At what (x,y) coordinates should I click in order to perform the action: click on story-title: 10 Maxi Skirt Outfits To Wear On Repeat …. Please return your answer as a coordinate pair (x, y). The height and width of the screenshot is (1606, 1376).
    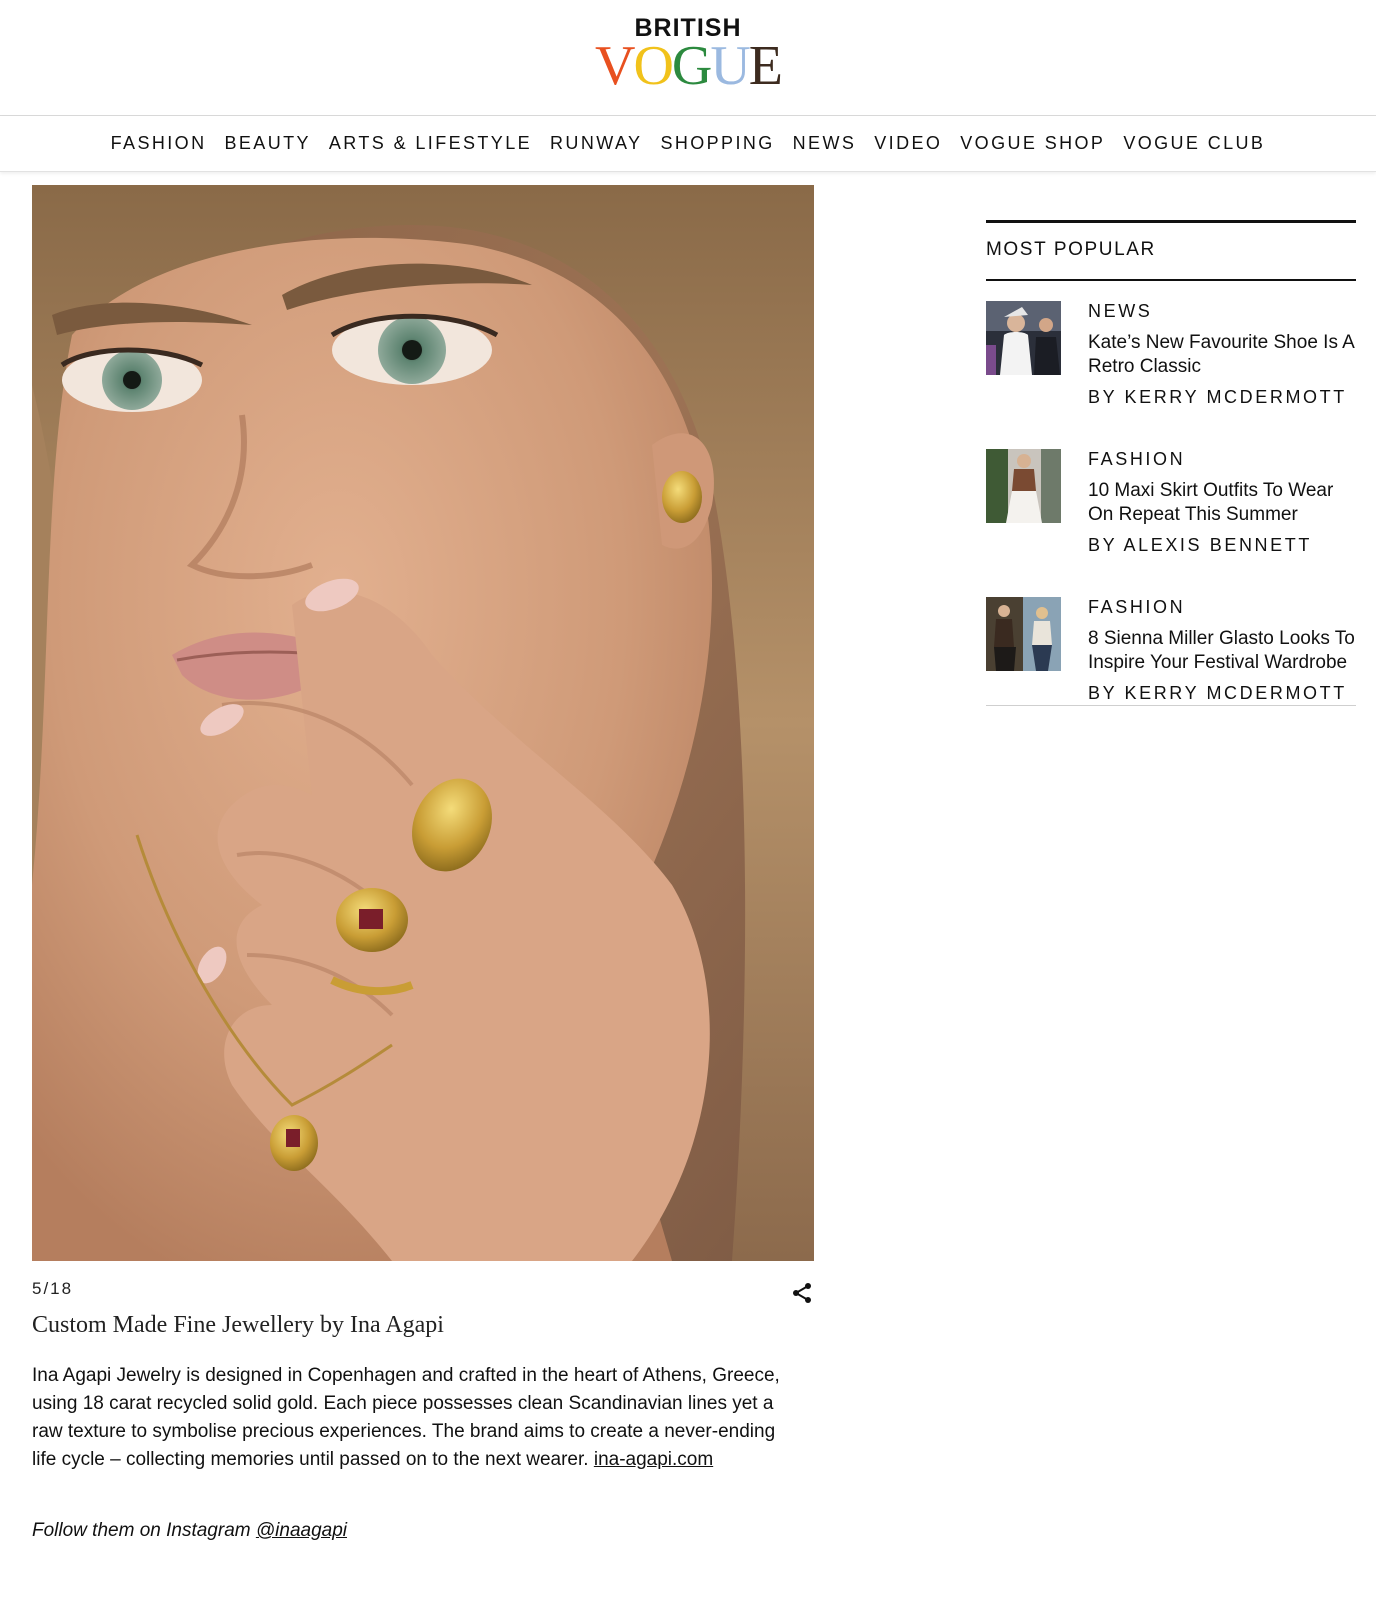
    Looking at the image, I should click on (1222, 503).